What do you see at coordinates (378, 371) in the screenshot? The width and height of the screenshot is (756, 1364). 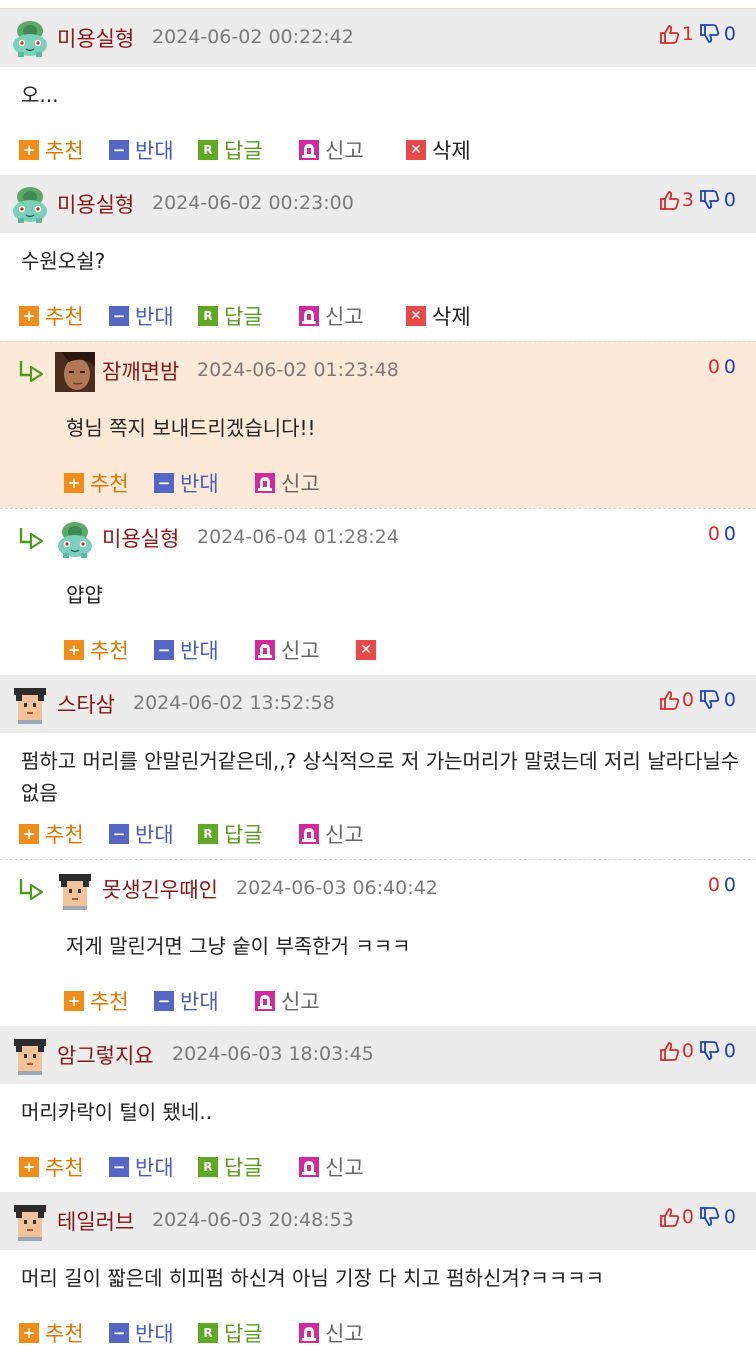 I see `comment-header: 잠깨면밤 2024-06-02 01:23:48 0 0` at bounding box center [378, 371].